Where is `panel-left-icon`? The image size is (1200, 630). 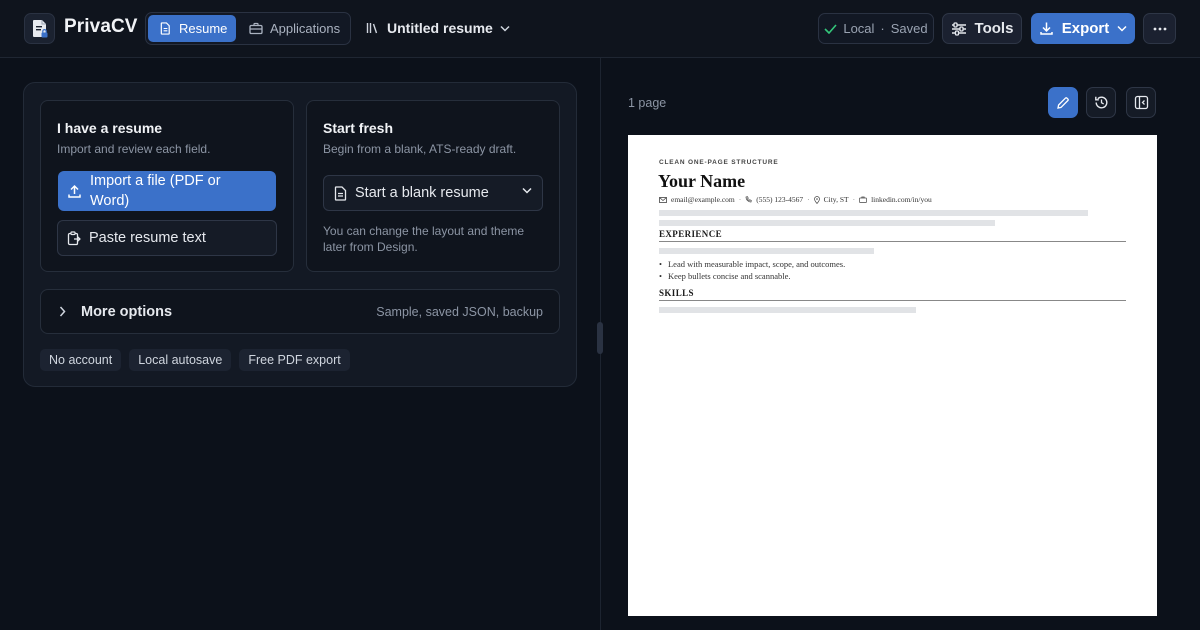
panel-left-icon is located at coordinates (1141, 102).